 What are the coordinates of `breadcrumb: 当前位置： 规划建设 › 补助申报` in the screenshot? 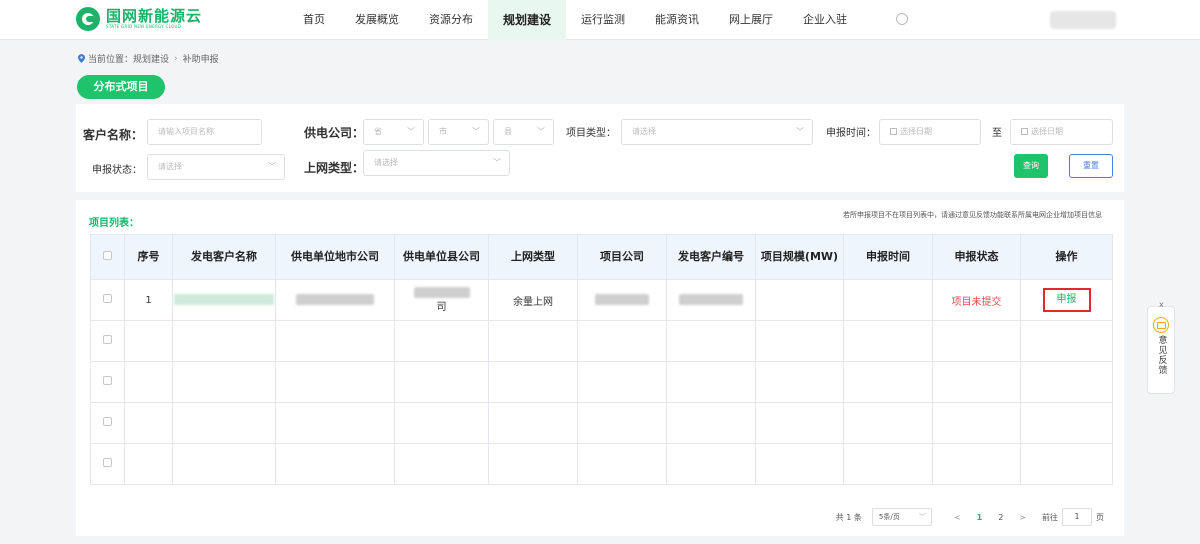 It's located at (148, 58).